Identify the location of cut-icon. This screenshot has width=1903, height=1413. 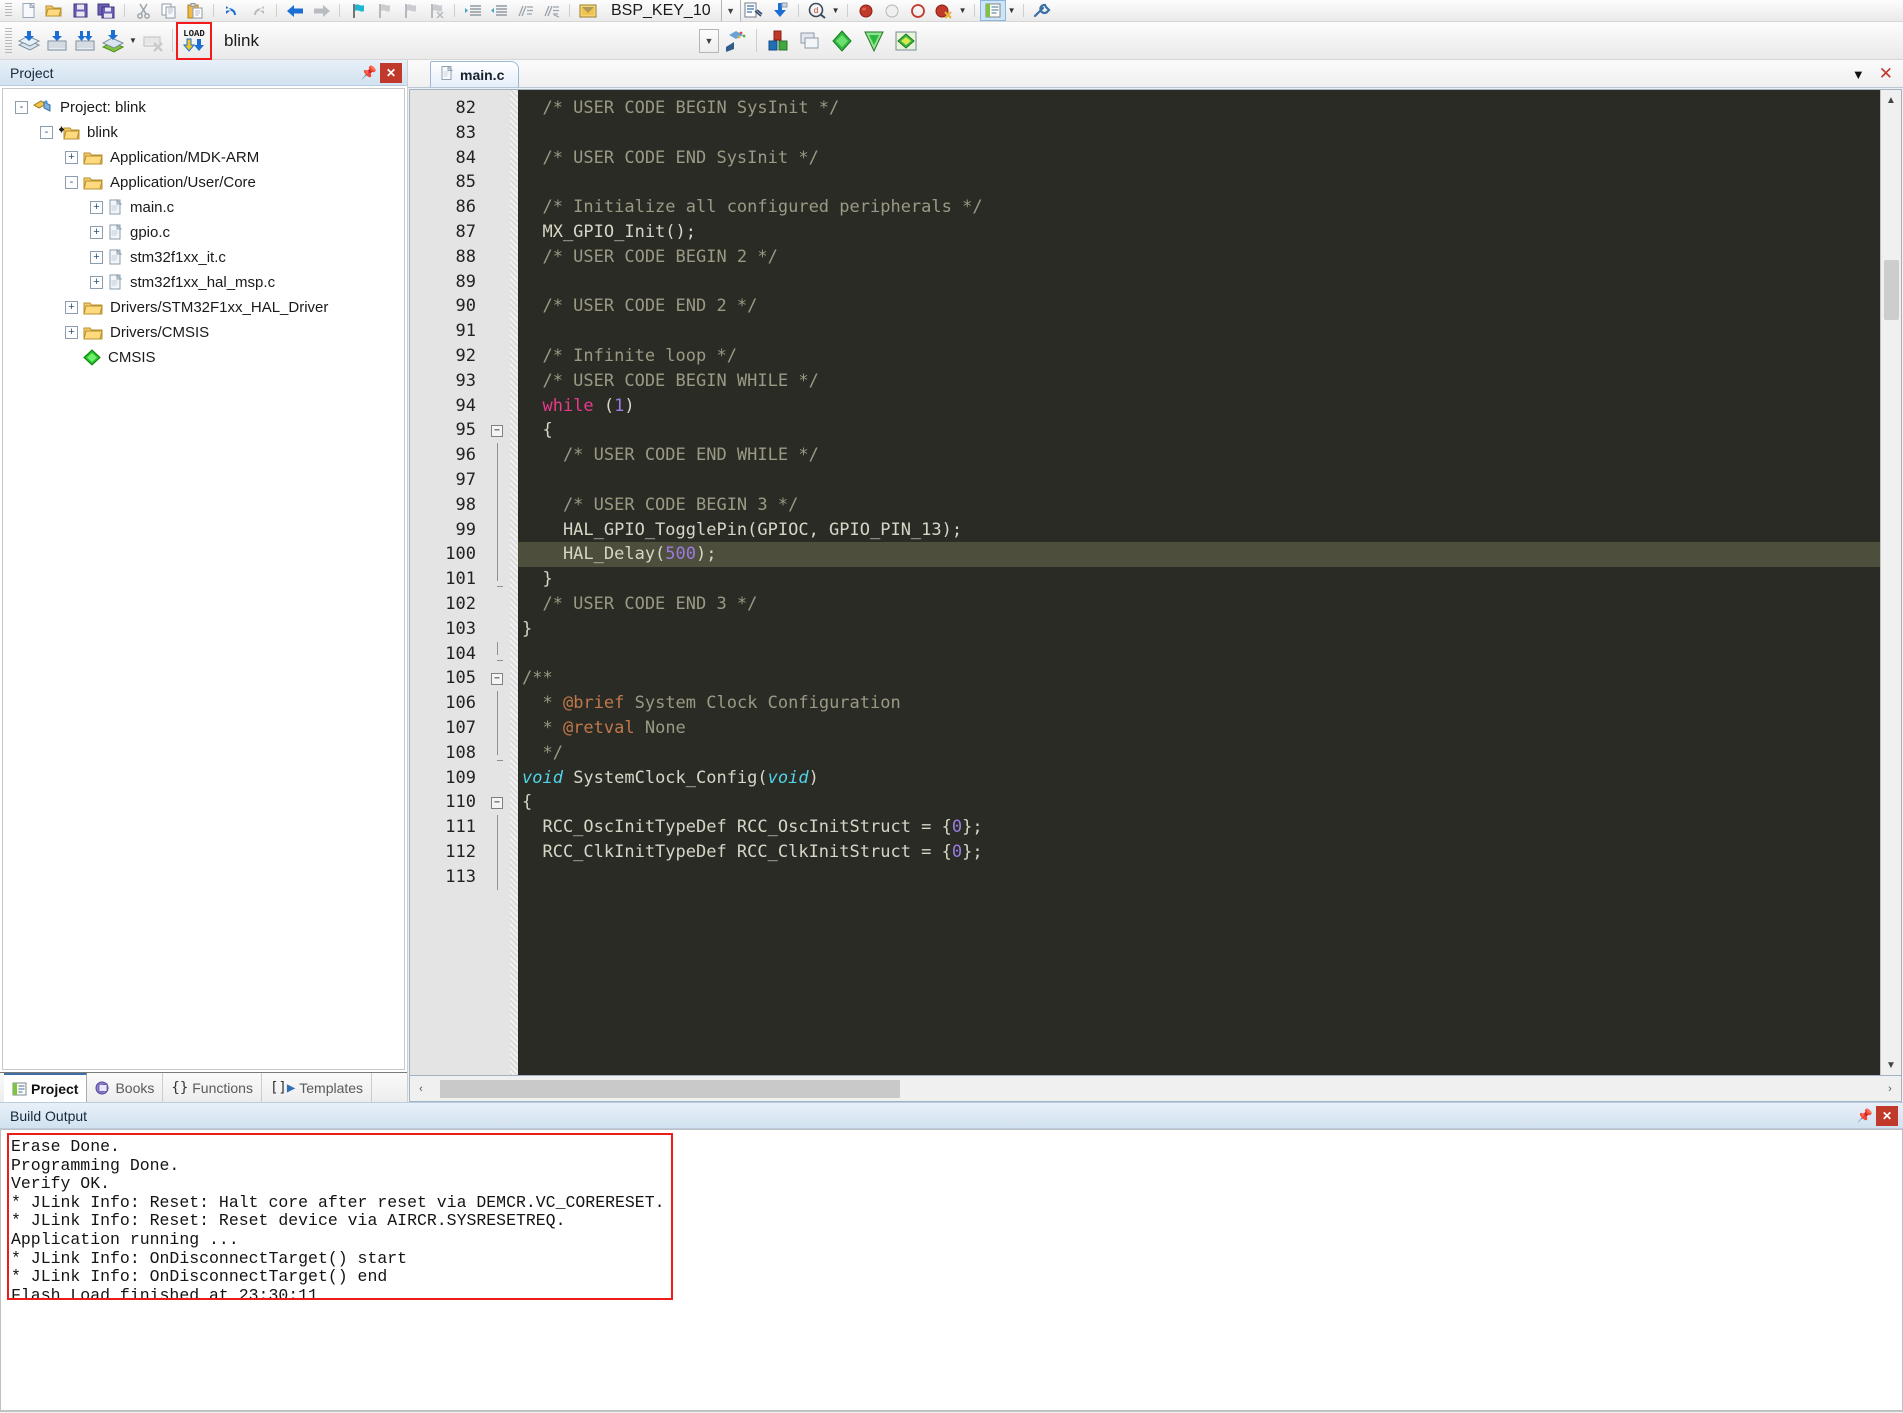
(143, 10).